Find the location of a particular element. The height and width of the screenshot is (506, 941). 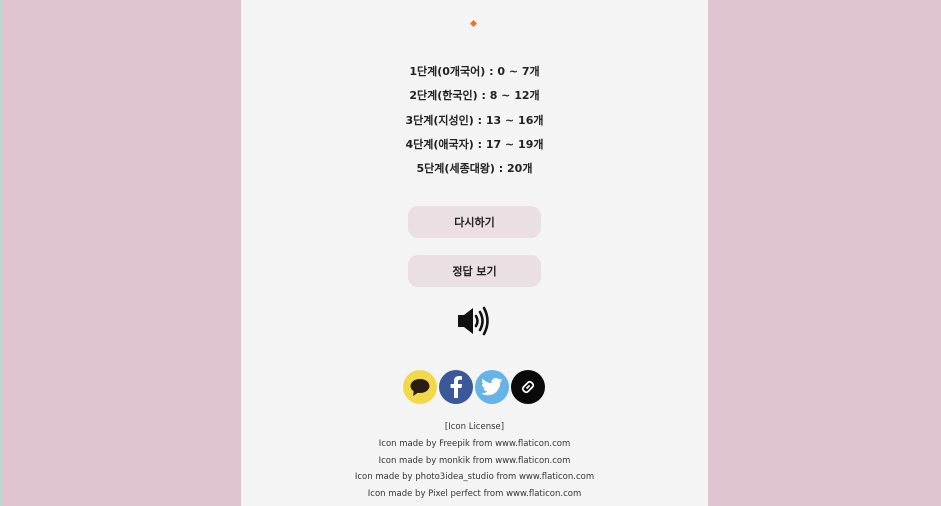

share-buttons is located at coordinates (478, 387).